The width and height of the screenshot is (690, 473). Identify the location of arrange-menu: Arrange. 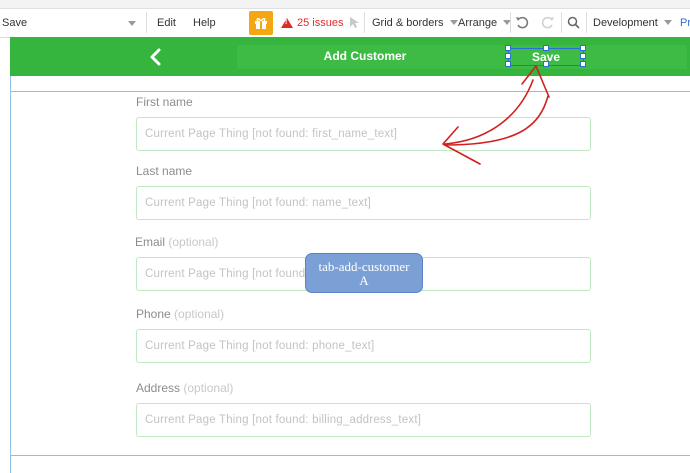
(485, 22).